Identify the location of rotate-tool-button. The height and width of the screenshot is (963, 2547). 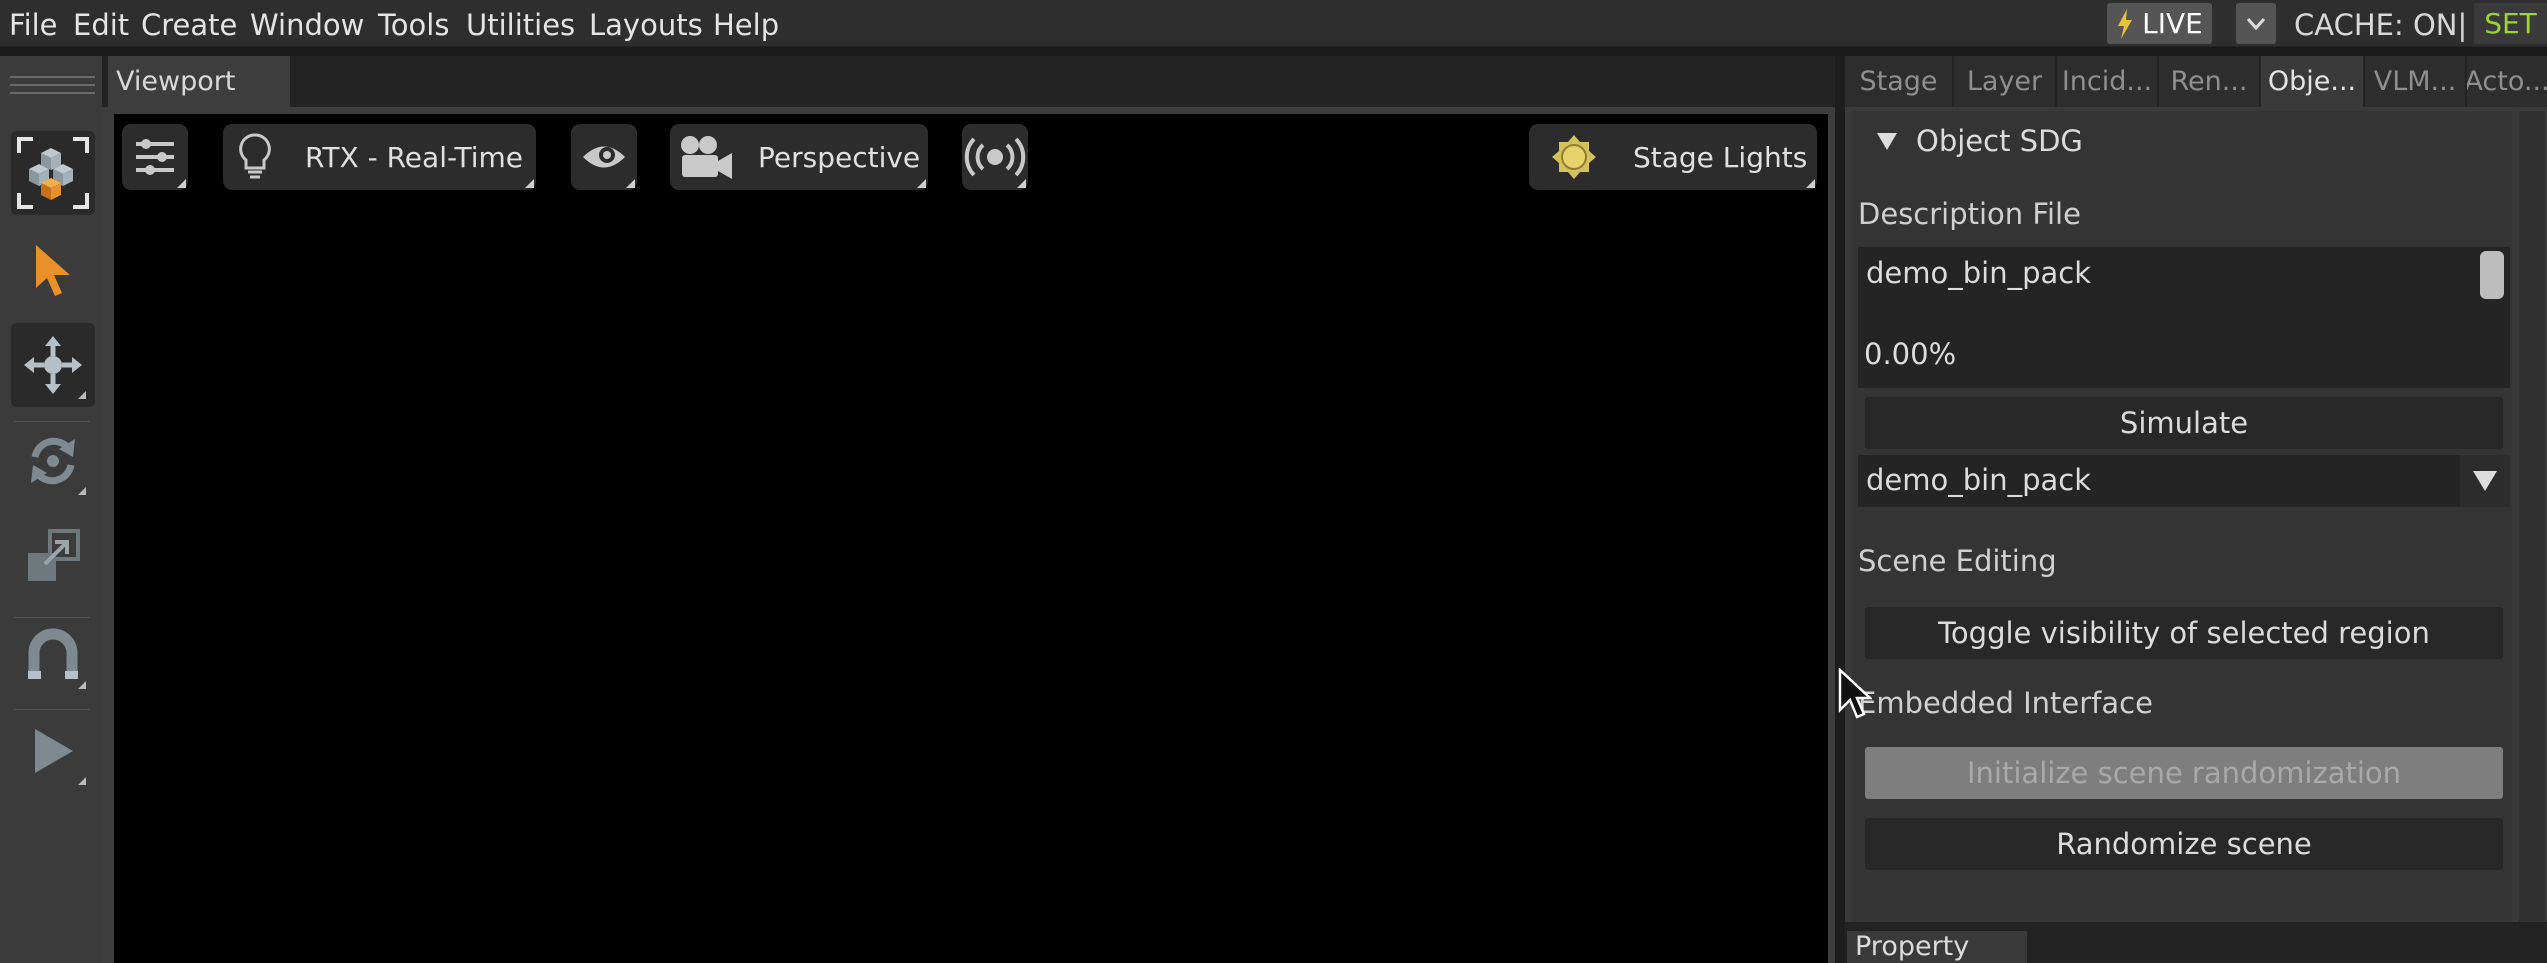
(53, 461).